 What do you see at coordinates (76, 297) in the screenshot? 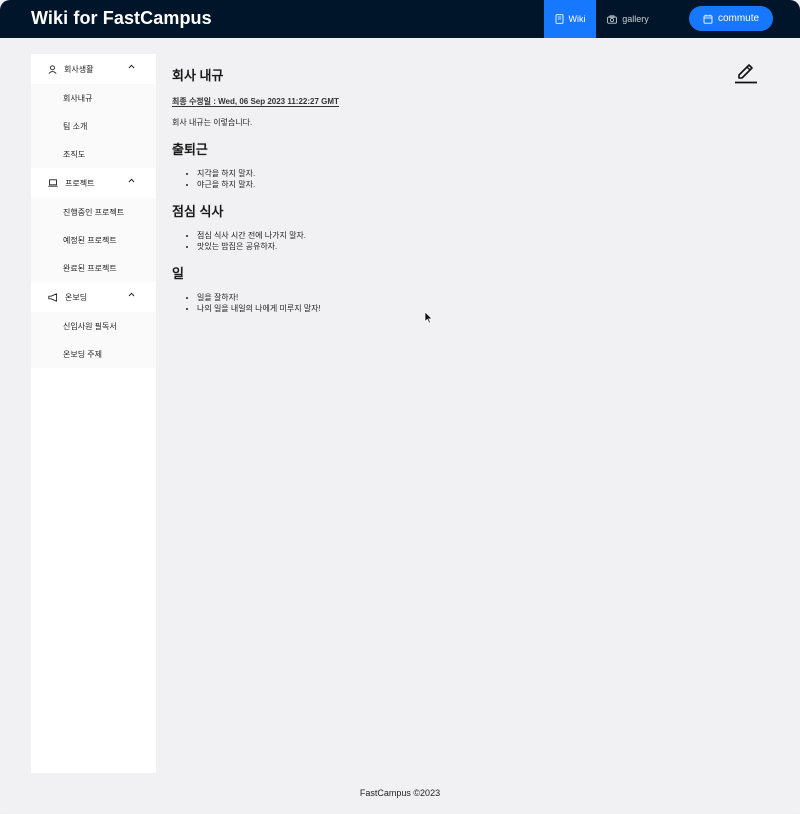
I see `sidebar-group-label: 온보딩` at bounding box center [76, 297].